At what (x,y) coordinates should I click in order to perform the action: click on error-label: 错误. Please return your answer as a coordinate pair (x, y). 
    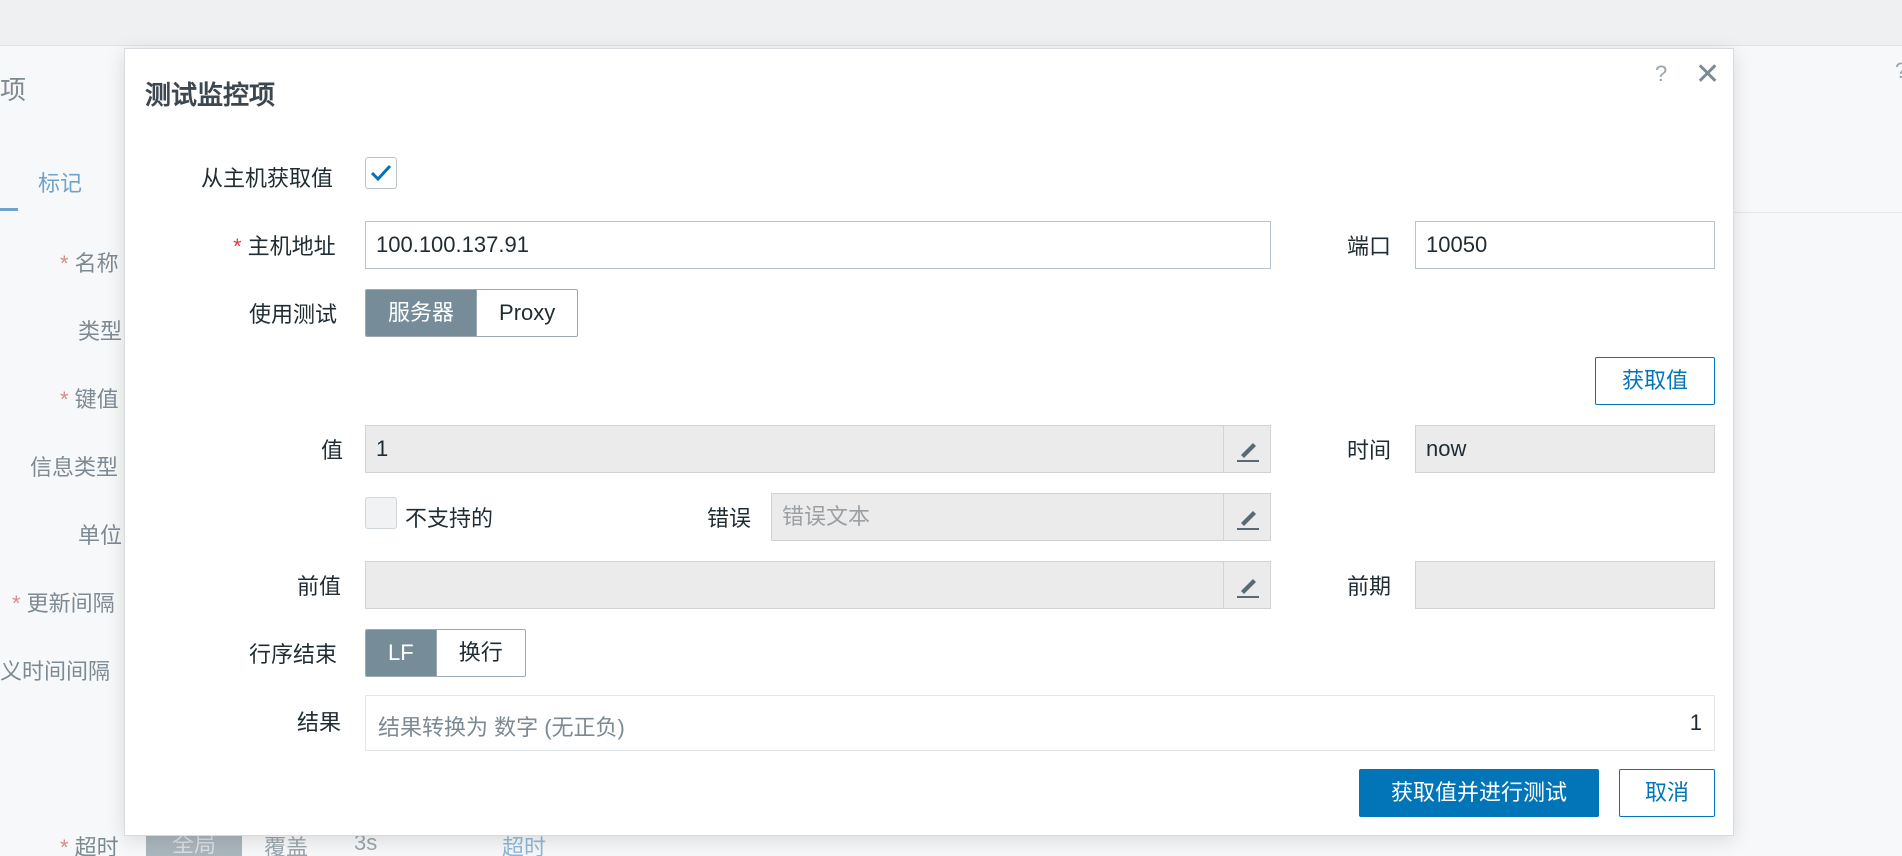
    Looking at the image, I should click on (729, 518).